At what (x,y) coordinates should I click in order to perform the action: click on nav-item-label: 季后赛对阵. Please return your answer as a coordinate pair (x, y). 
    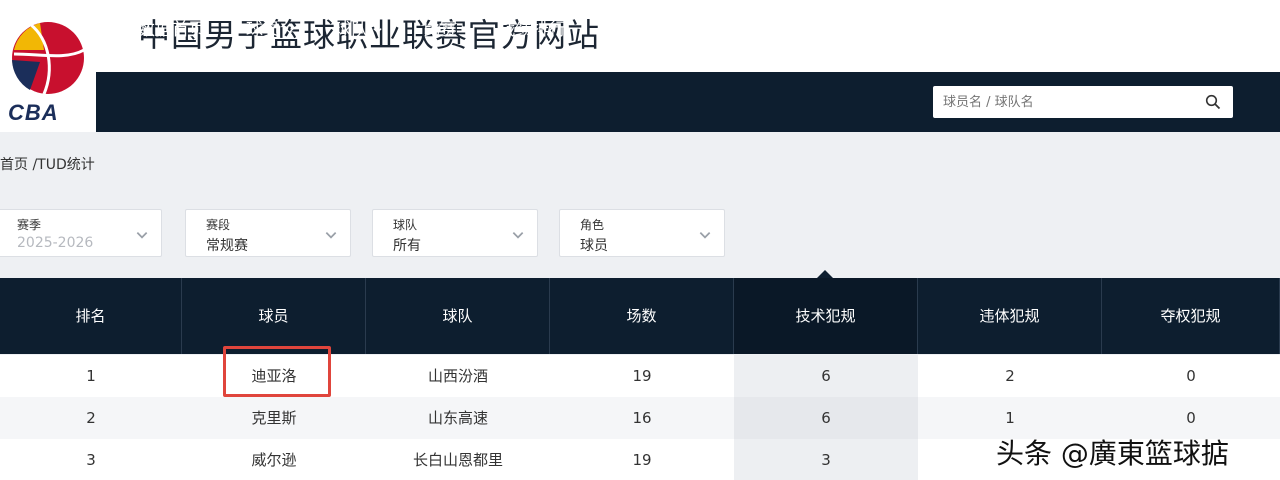
    Looking at the image, I should click on (648, 30).